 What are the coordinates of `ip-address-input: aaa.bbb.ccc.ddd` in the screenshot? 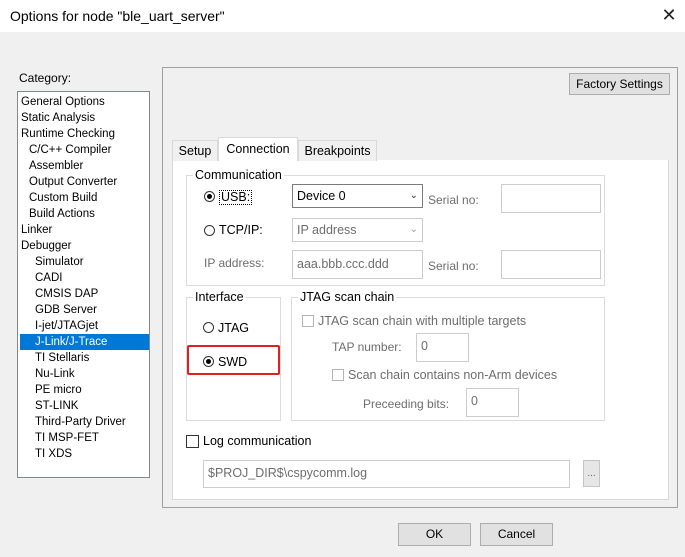 It's located at (357, 264).